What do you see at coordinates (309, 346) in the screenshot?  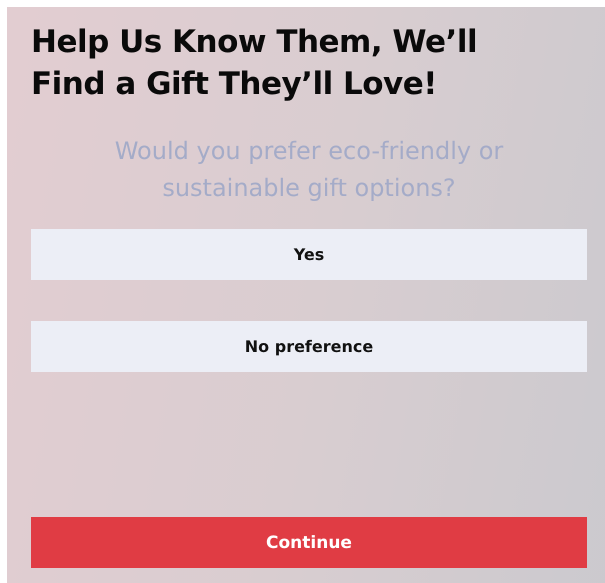 I see `option-button: No preference` at bounding box center [309, 346].